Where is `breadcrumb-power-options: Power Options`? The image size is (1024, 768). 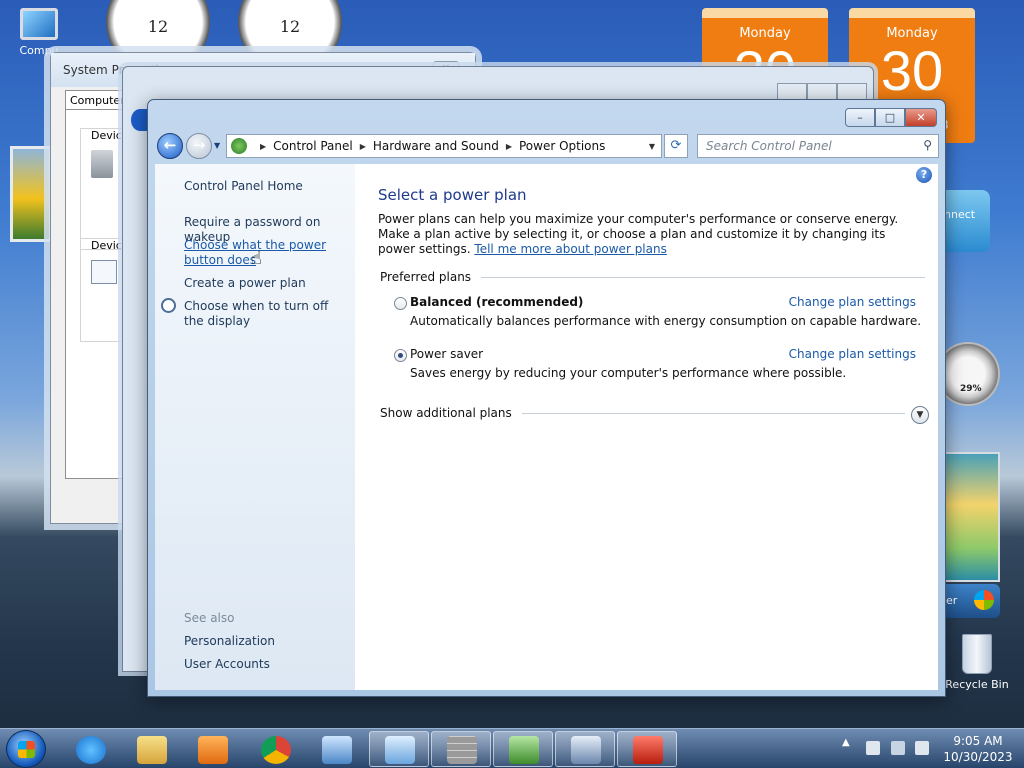
breadcrumb-power-options: Power Options is located at coordinates (562, 146).